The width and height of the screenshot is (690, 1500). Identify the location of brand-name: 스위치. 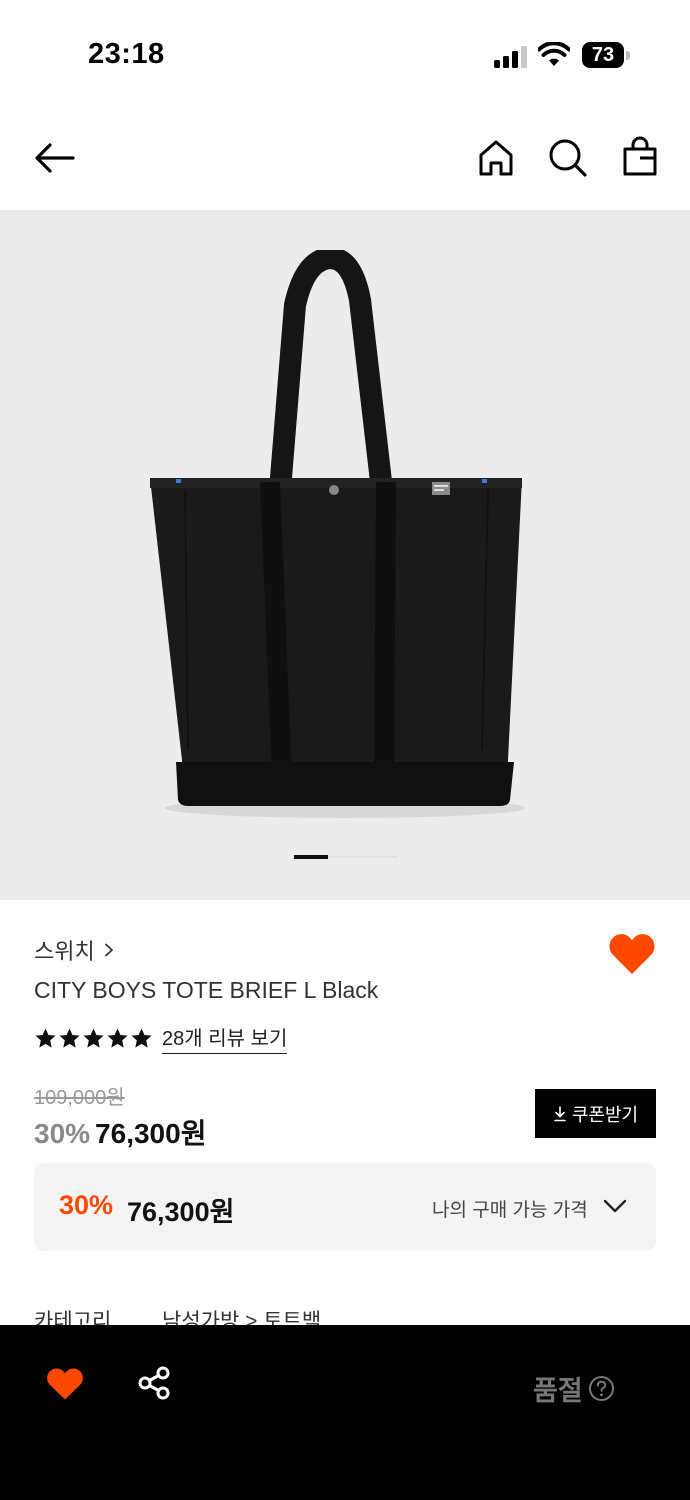
(64, 951).